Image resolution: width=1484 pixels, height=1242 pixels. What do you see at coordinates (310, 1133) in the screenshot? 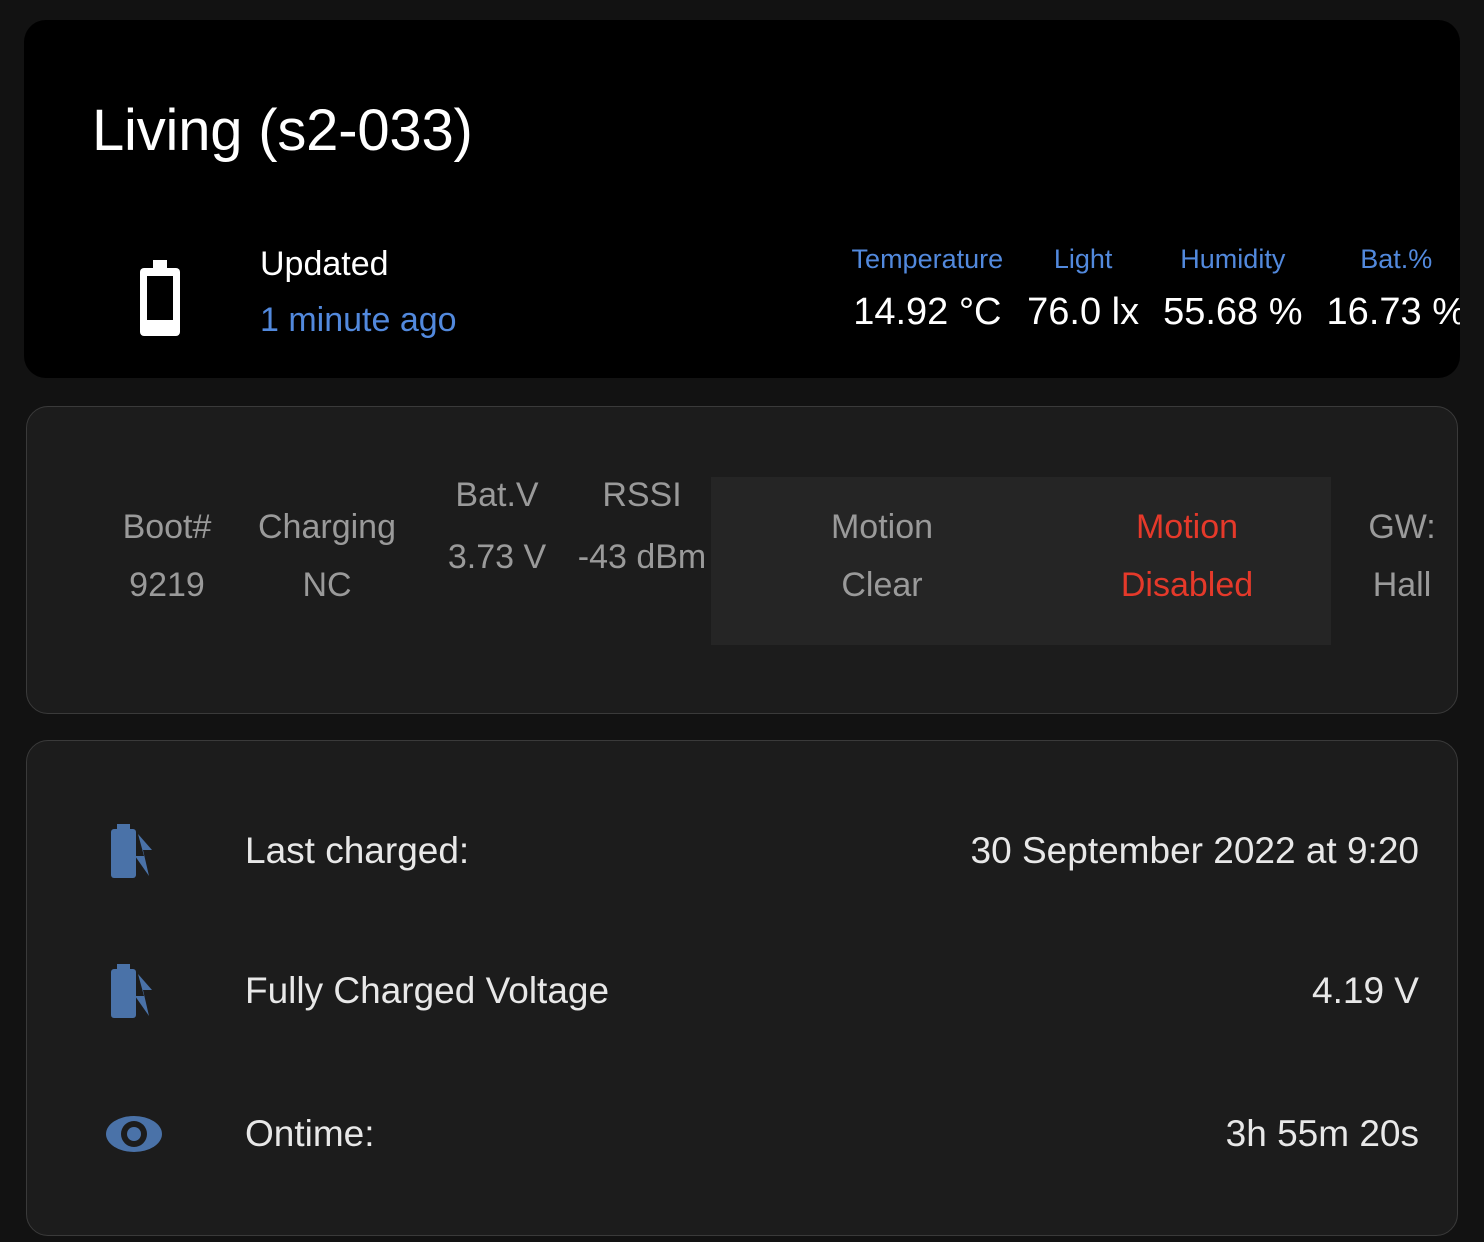
I see `detail-label: Ontime:` at bounding box center [310, 1133].